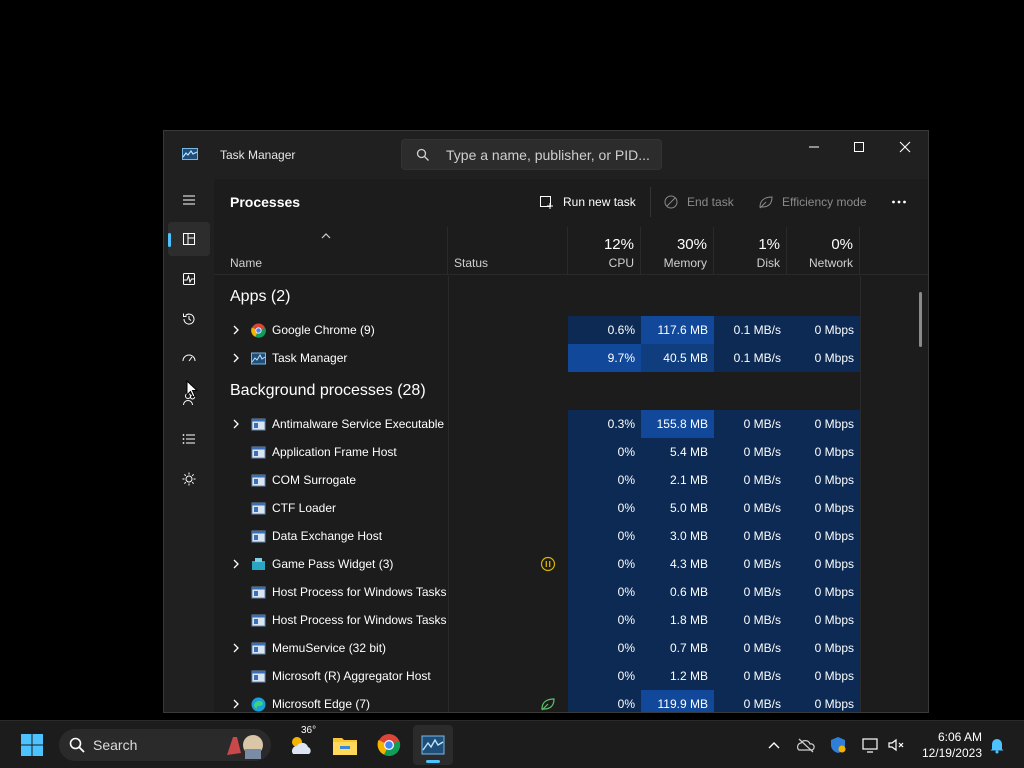 The image size is (1024, 768). I want to click on chrome-button, so click(389, 745).